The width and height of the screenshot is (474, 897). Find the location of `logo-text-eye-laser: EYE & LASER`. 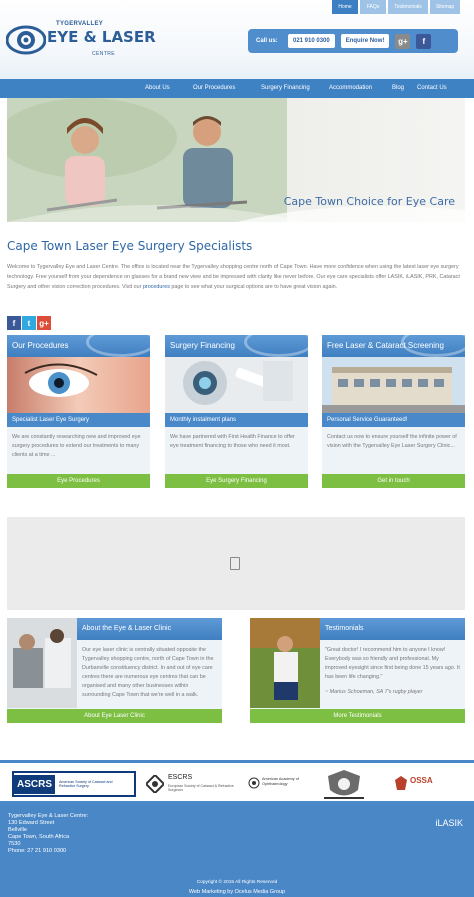

logo-text-eye-laser: EYE & LASER is located at coordinates (101, 37).